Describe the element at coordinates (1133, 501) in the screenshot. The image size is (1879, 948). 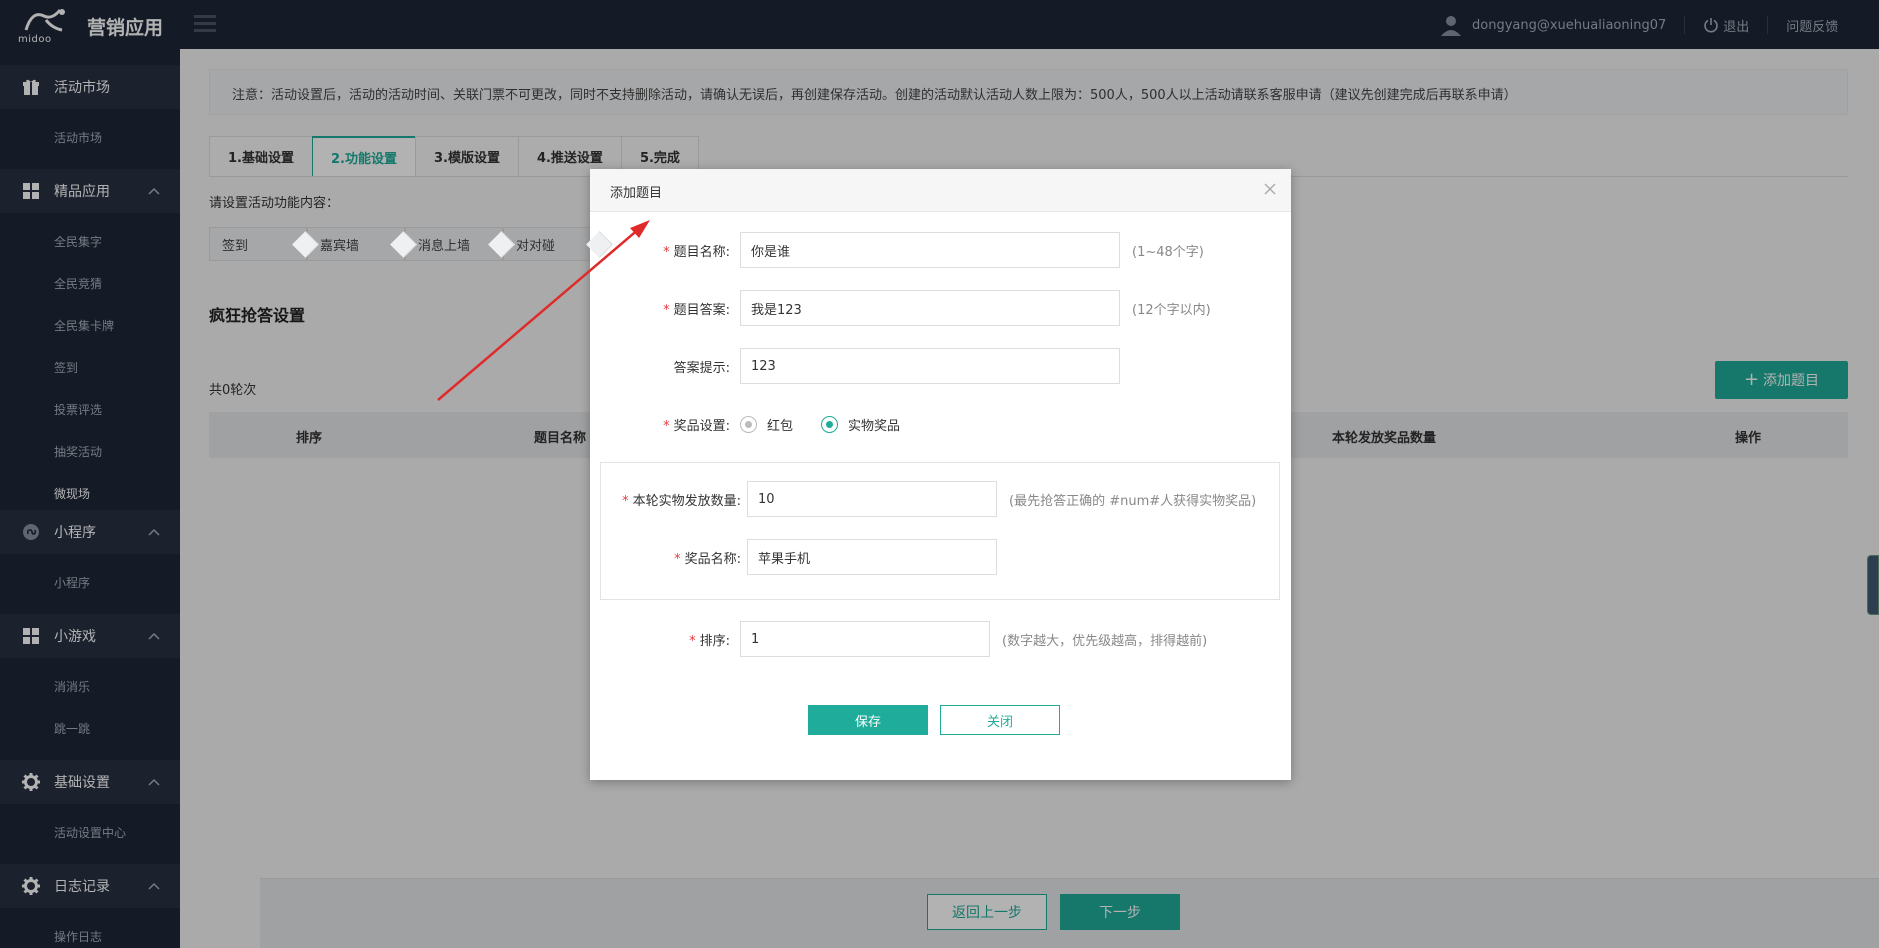
I see `prize-quantity-hint: (最先抢答正确的 #num#人获得实物奖品)` at that location.